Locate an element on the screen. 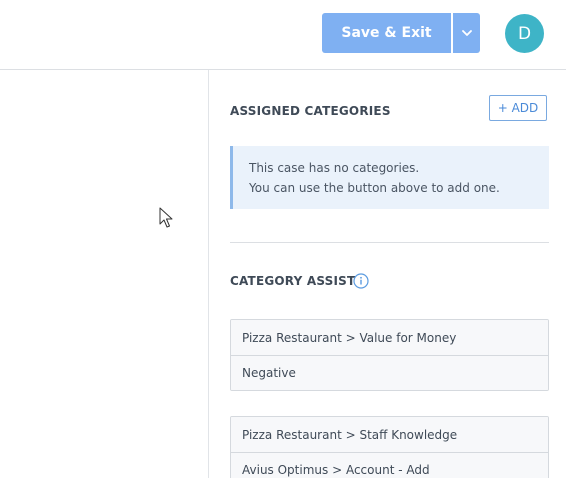  suggestion-category: Pizza Restaurant > Value for Money is located at coordinates (389, 337).